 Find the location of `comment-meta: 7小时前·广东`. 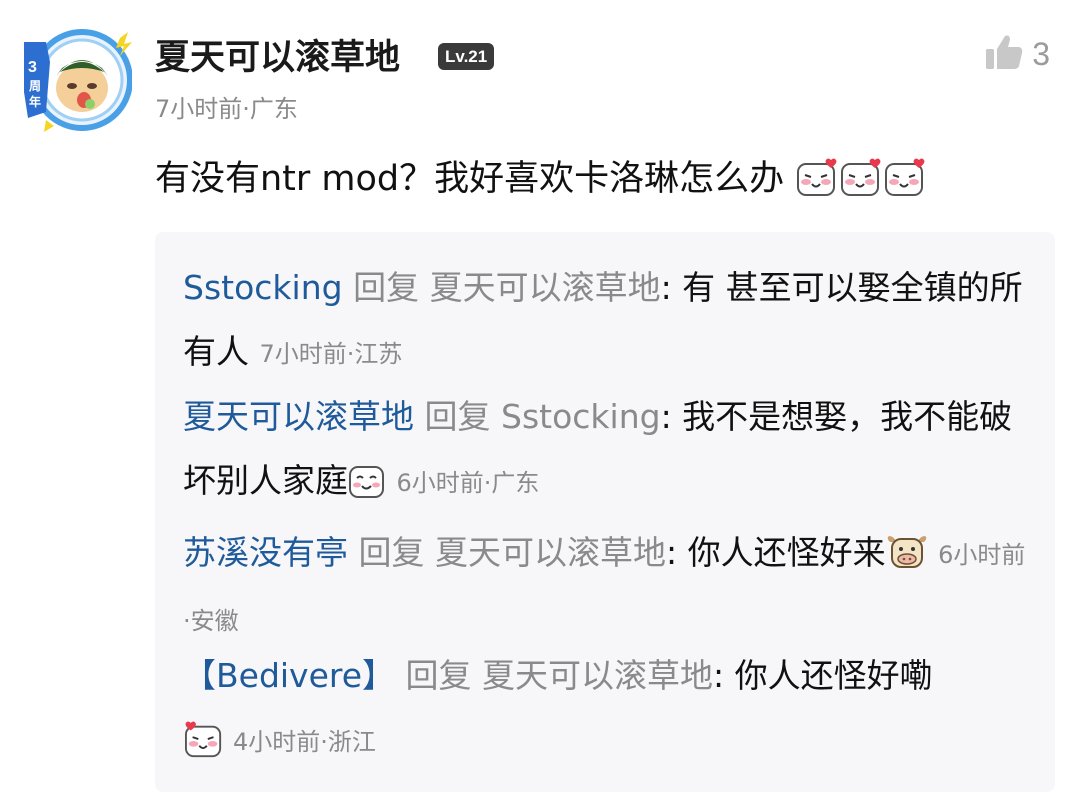

comment-meta: 7小时前·广东 is located at coordinates (226, 109).